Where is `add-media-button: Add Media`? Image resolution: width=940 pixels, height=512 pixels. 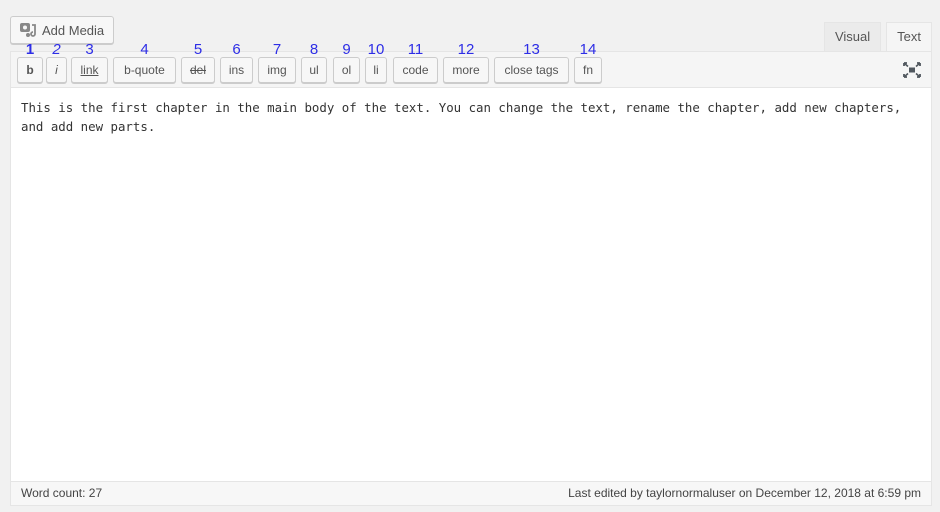 add-media-button: Add Media is located at coordinates (62, 30).